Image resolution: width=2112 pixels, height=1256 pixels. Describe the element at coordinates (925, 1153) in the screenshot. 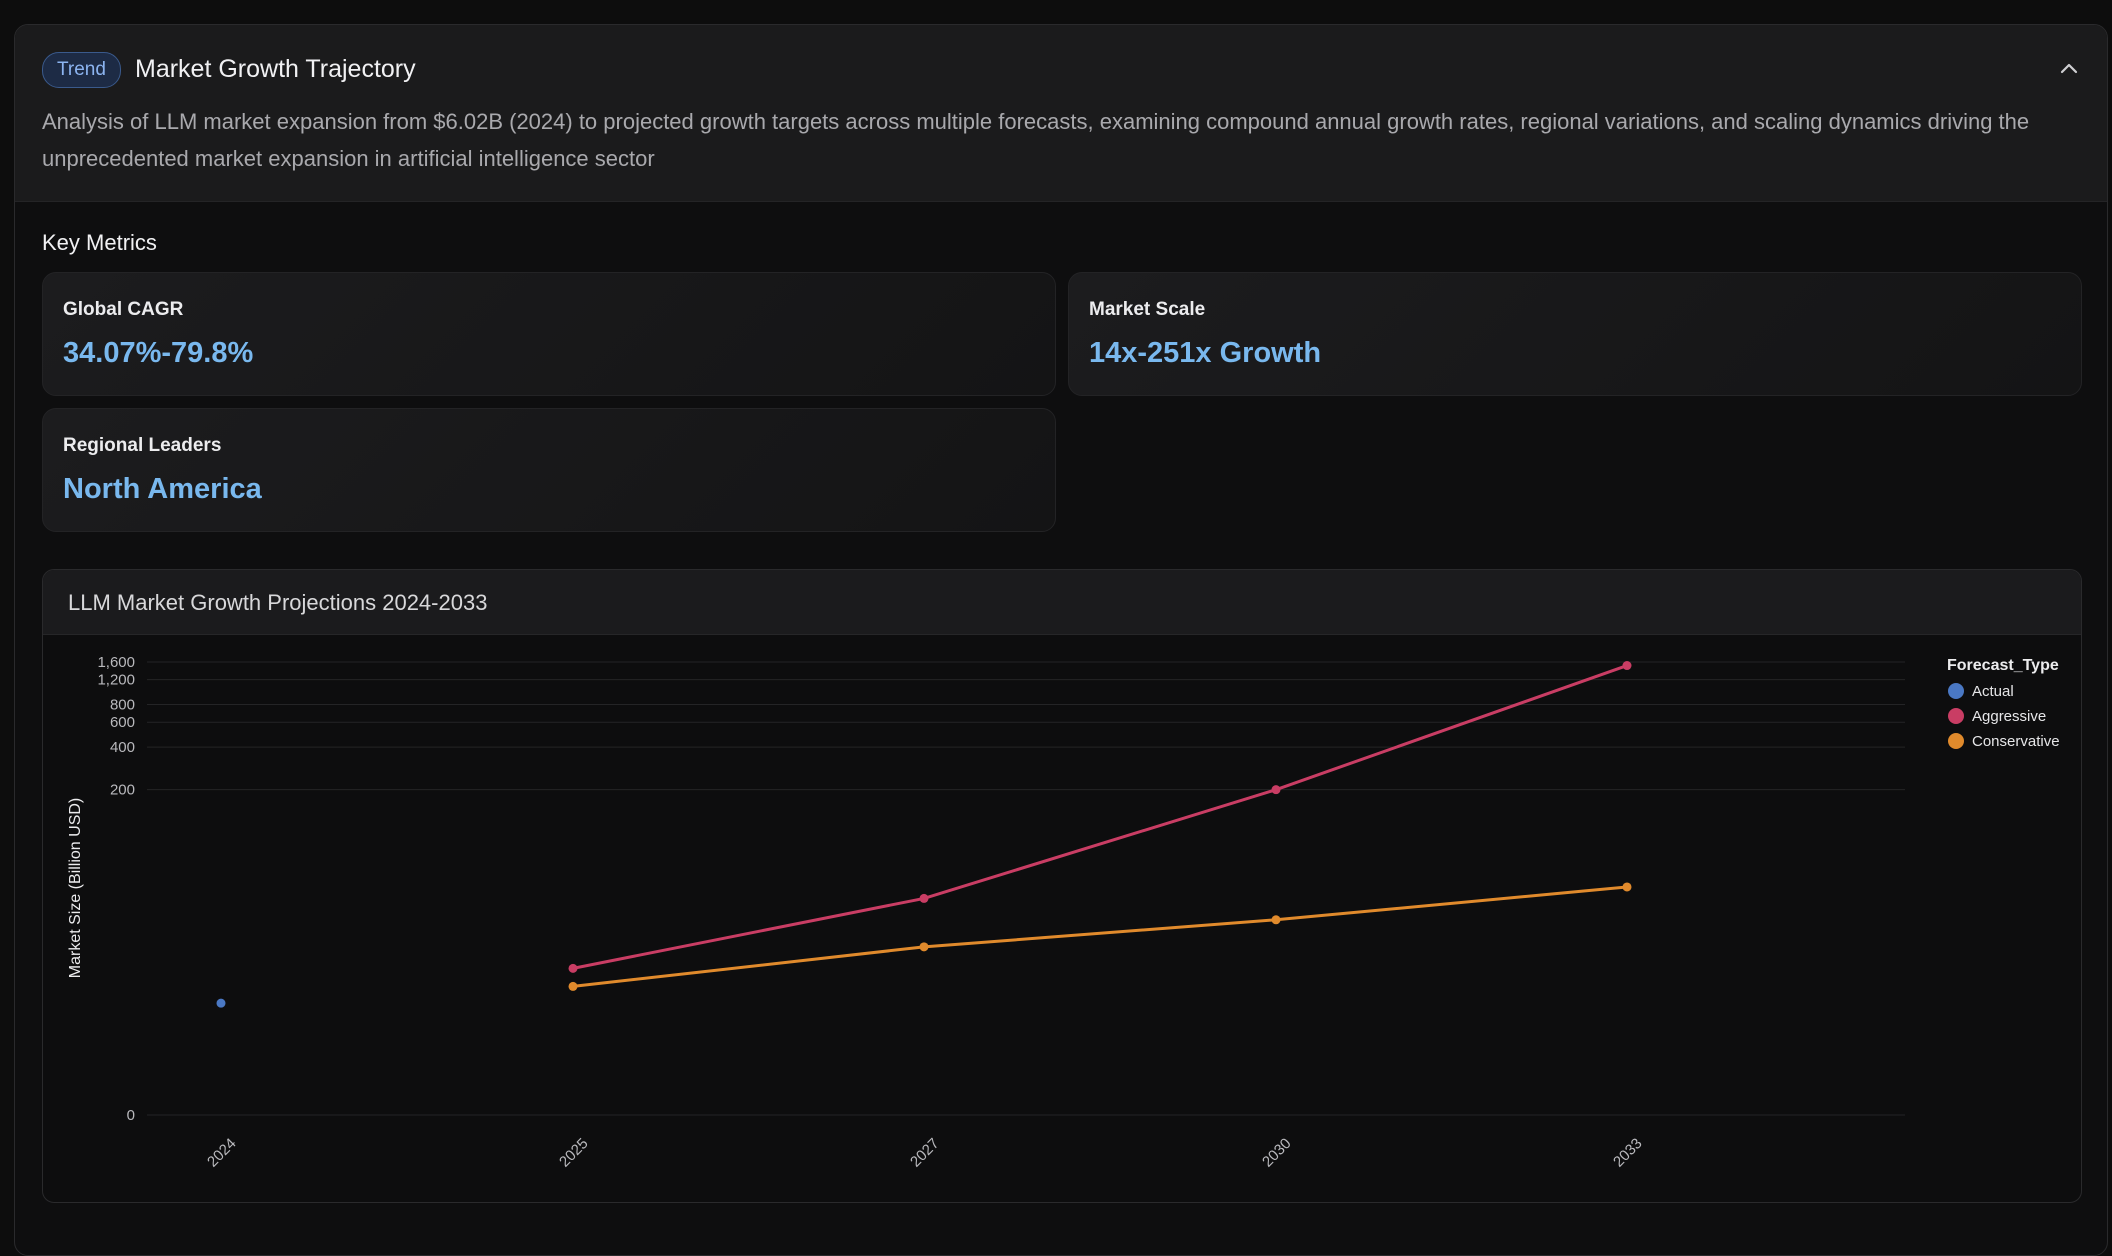

I see `x-tick-label: 2027` at that location.